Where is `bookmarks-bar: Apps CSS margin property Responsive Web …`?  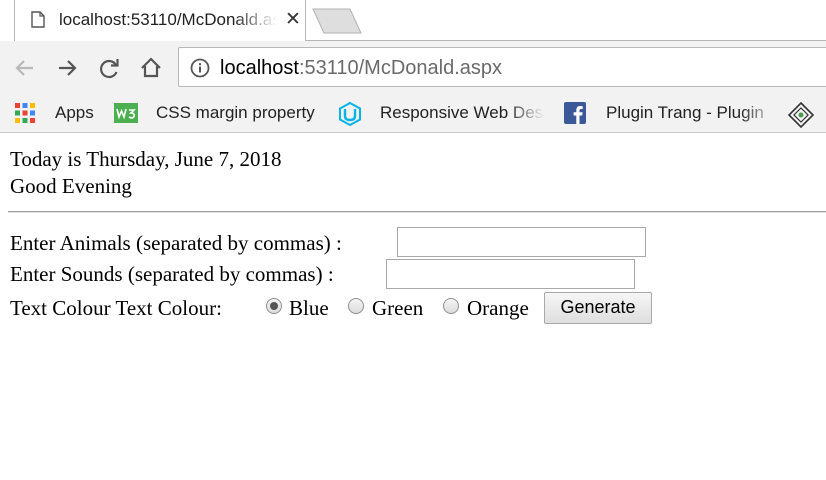
bookmarks-bar: Apps CSS margin property Responsive Web … is located at coordinates (413, 114).